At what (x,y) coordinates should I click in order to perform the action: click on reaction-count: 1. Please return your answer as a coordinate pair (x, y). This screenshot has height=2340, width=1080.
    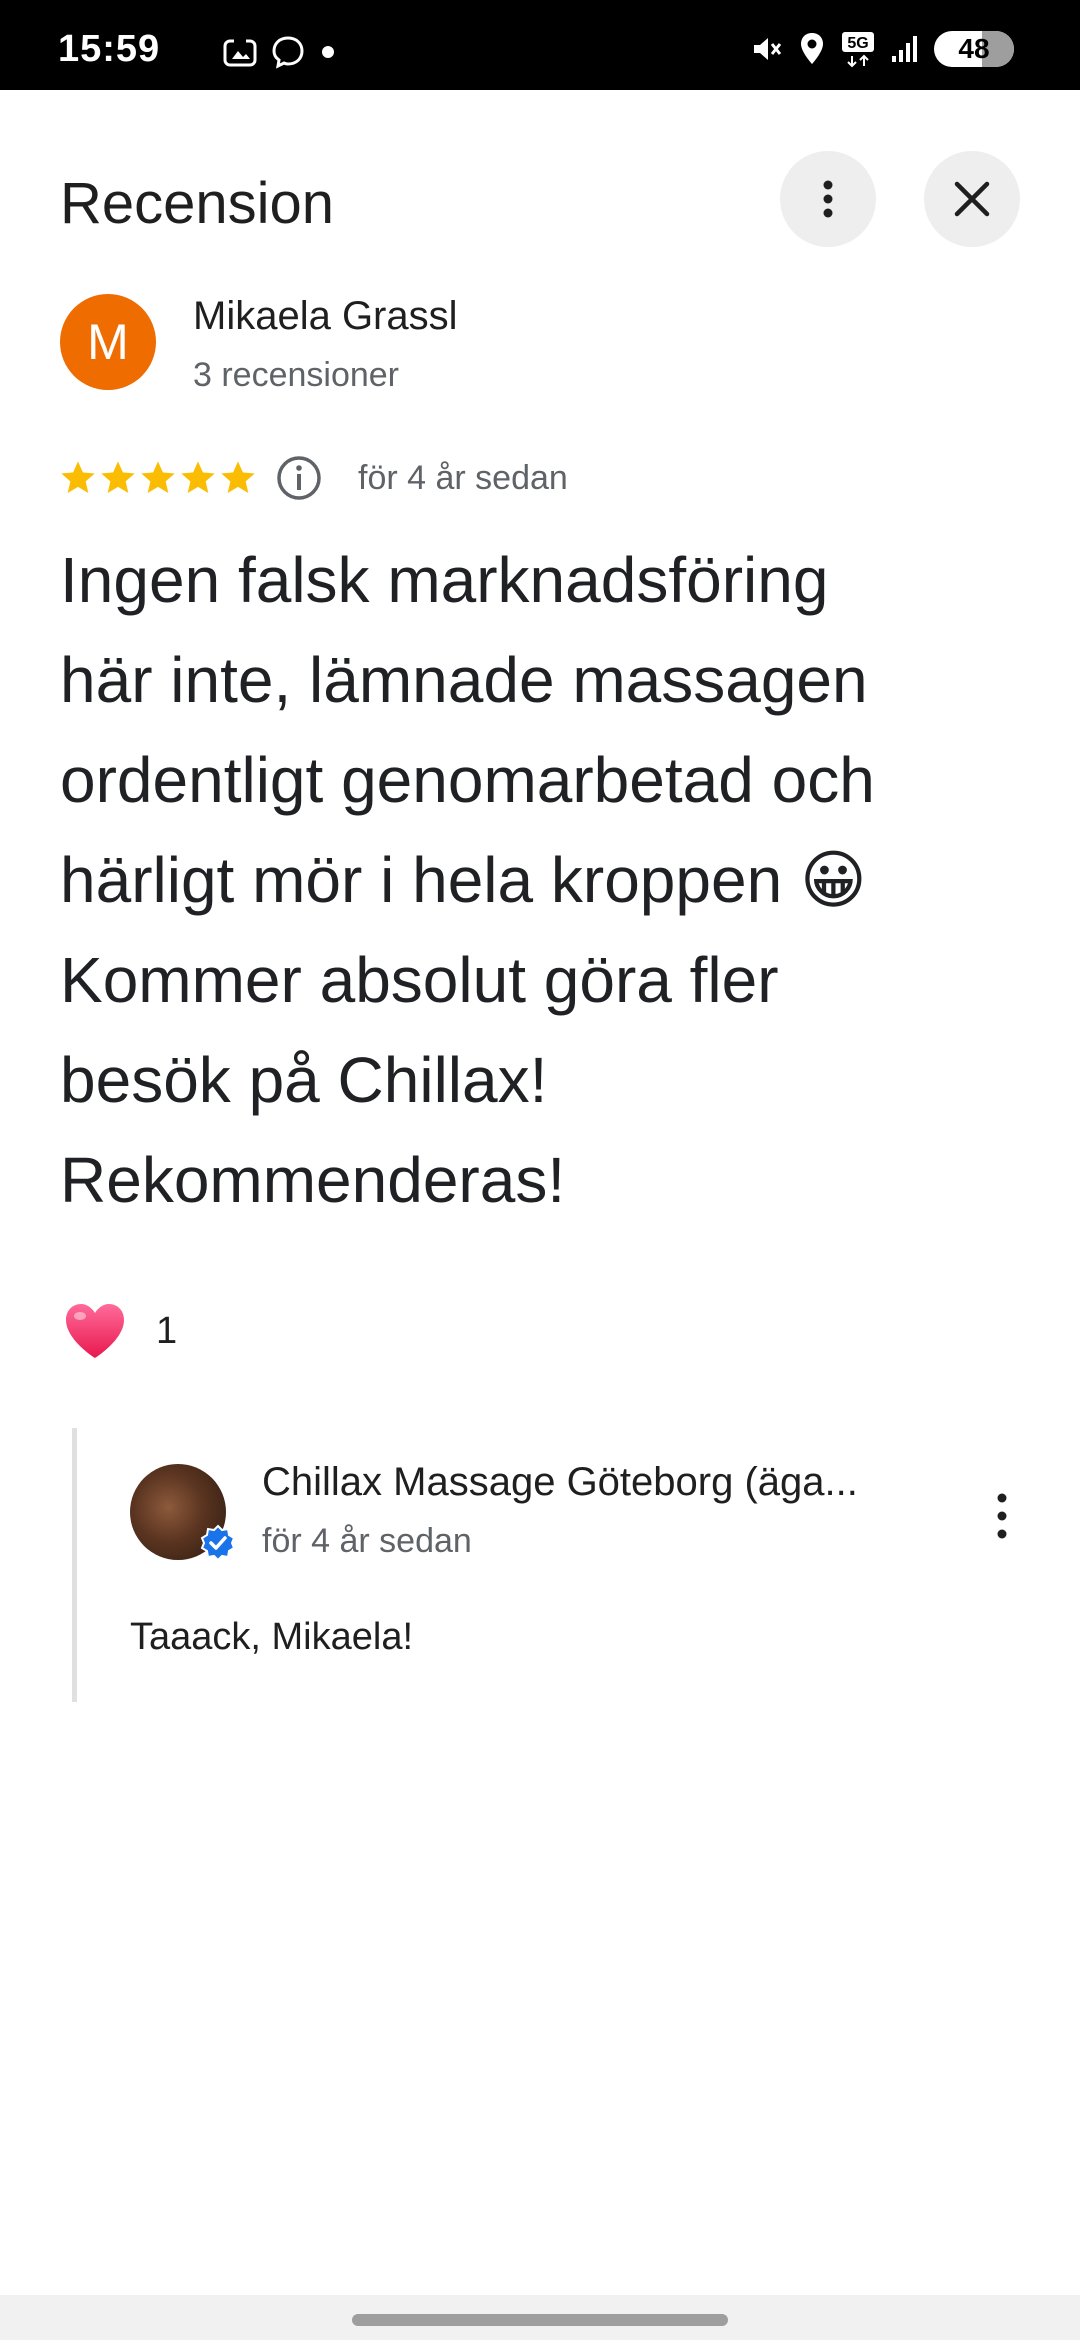
    Looking at the image, I should click on (167, 1330).